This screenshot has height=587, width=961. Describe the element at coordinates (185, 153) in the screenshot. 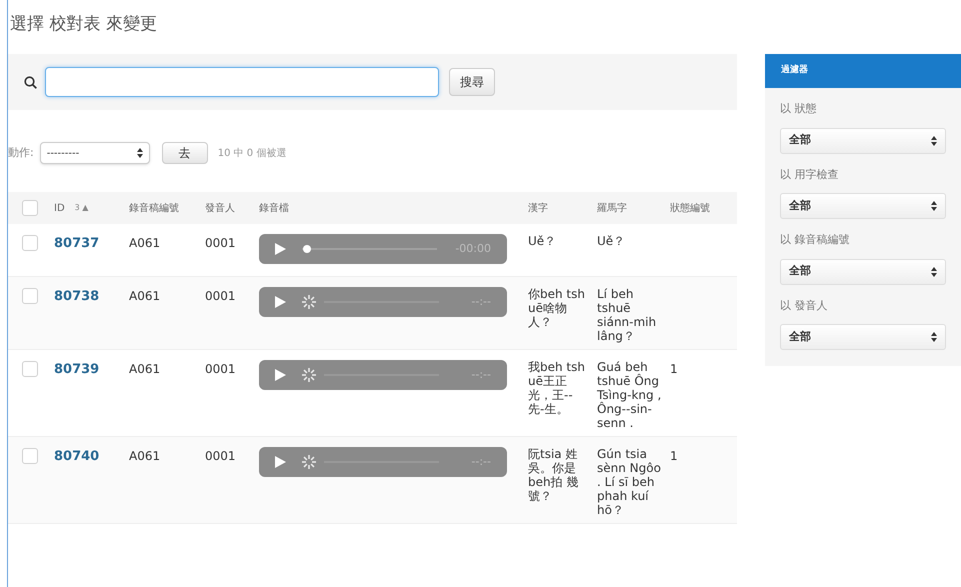

I see `go-button: 去` at that location.